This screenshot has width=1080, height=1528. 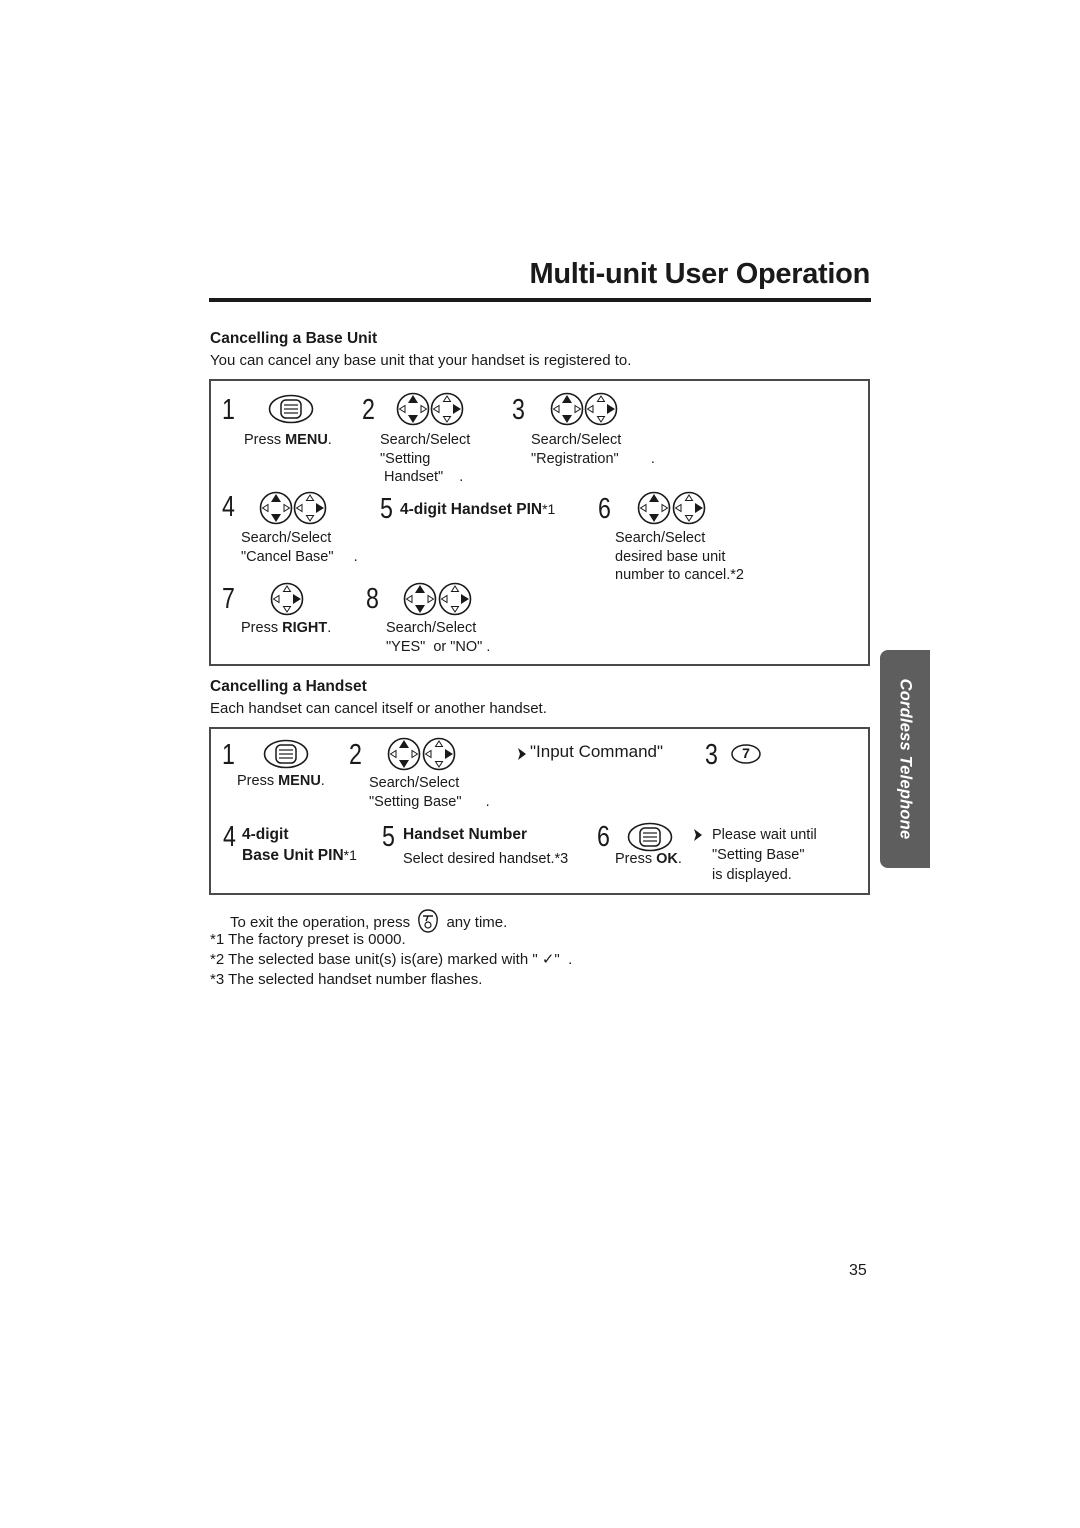 What do you see at coordinates (478, 509) in the screenshot?
I see `step-label: 4-digit Handset PIN*1` at bounding box center [478, 509].